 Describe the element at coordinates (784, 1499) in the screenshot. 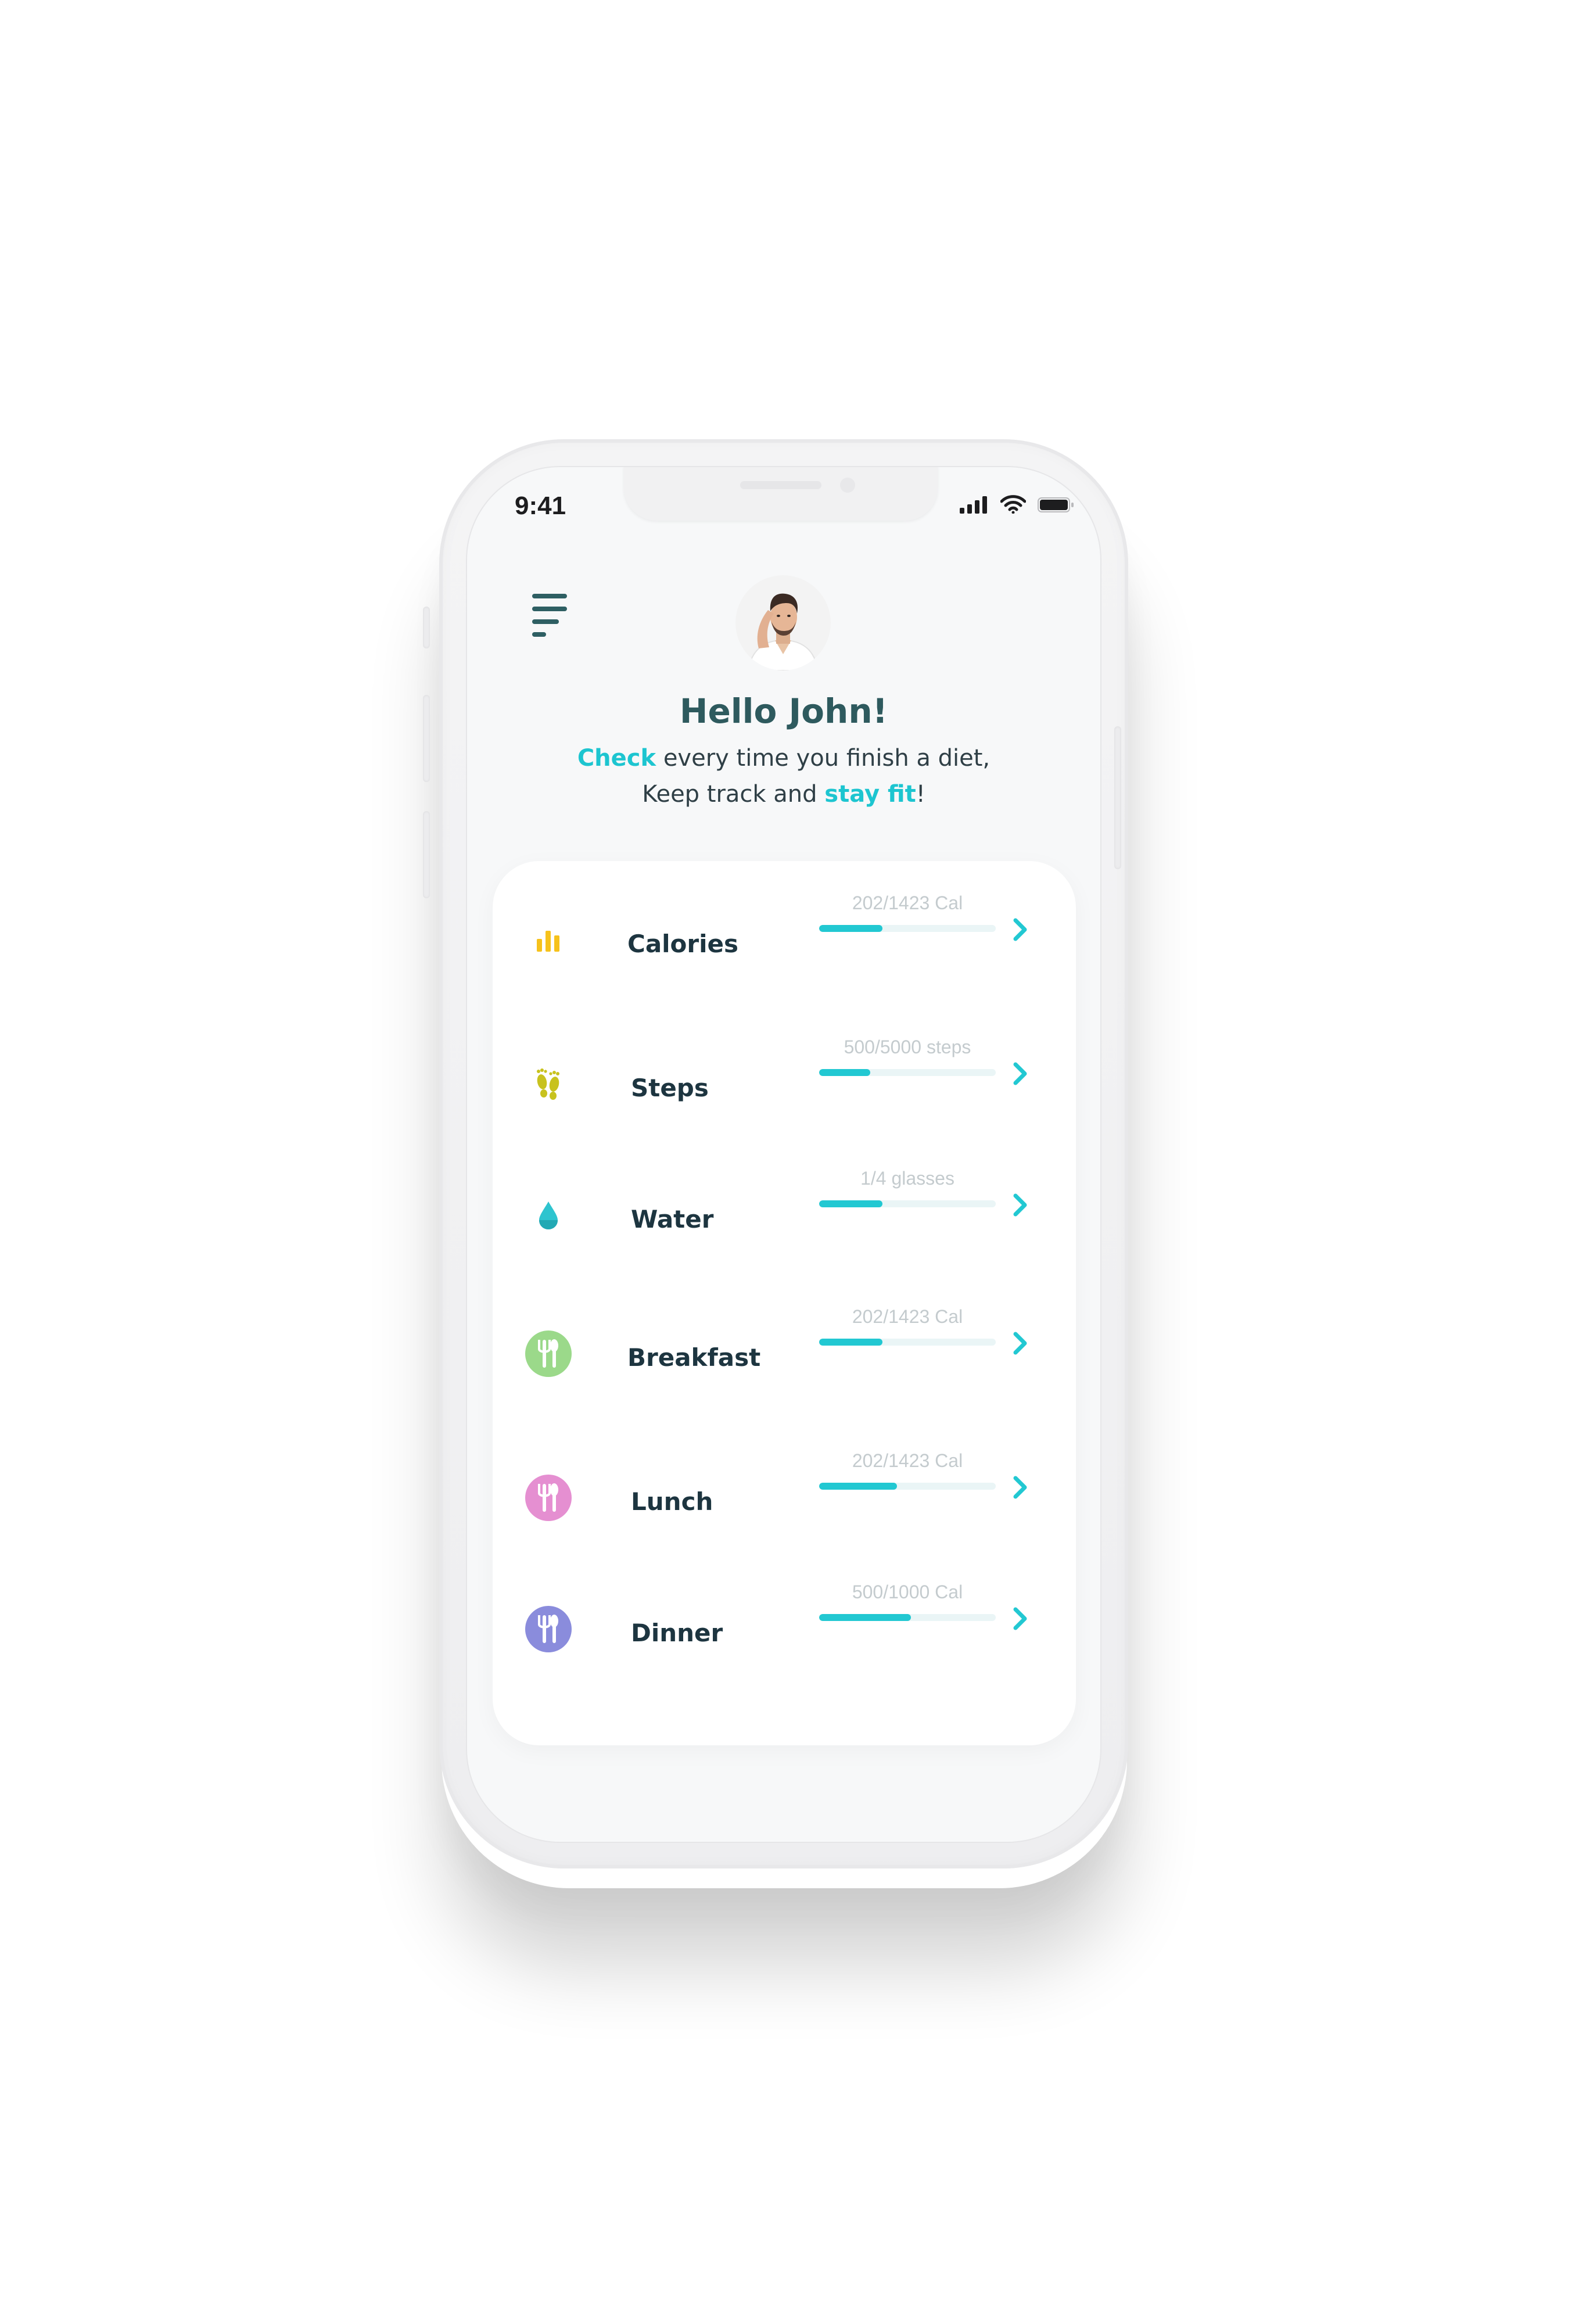

I see `tracker-row-lunch: Lunch 202/1423 Cal` at that location.